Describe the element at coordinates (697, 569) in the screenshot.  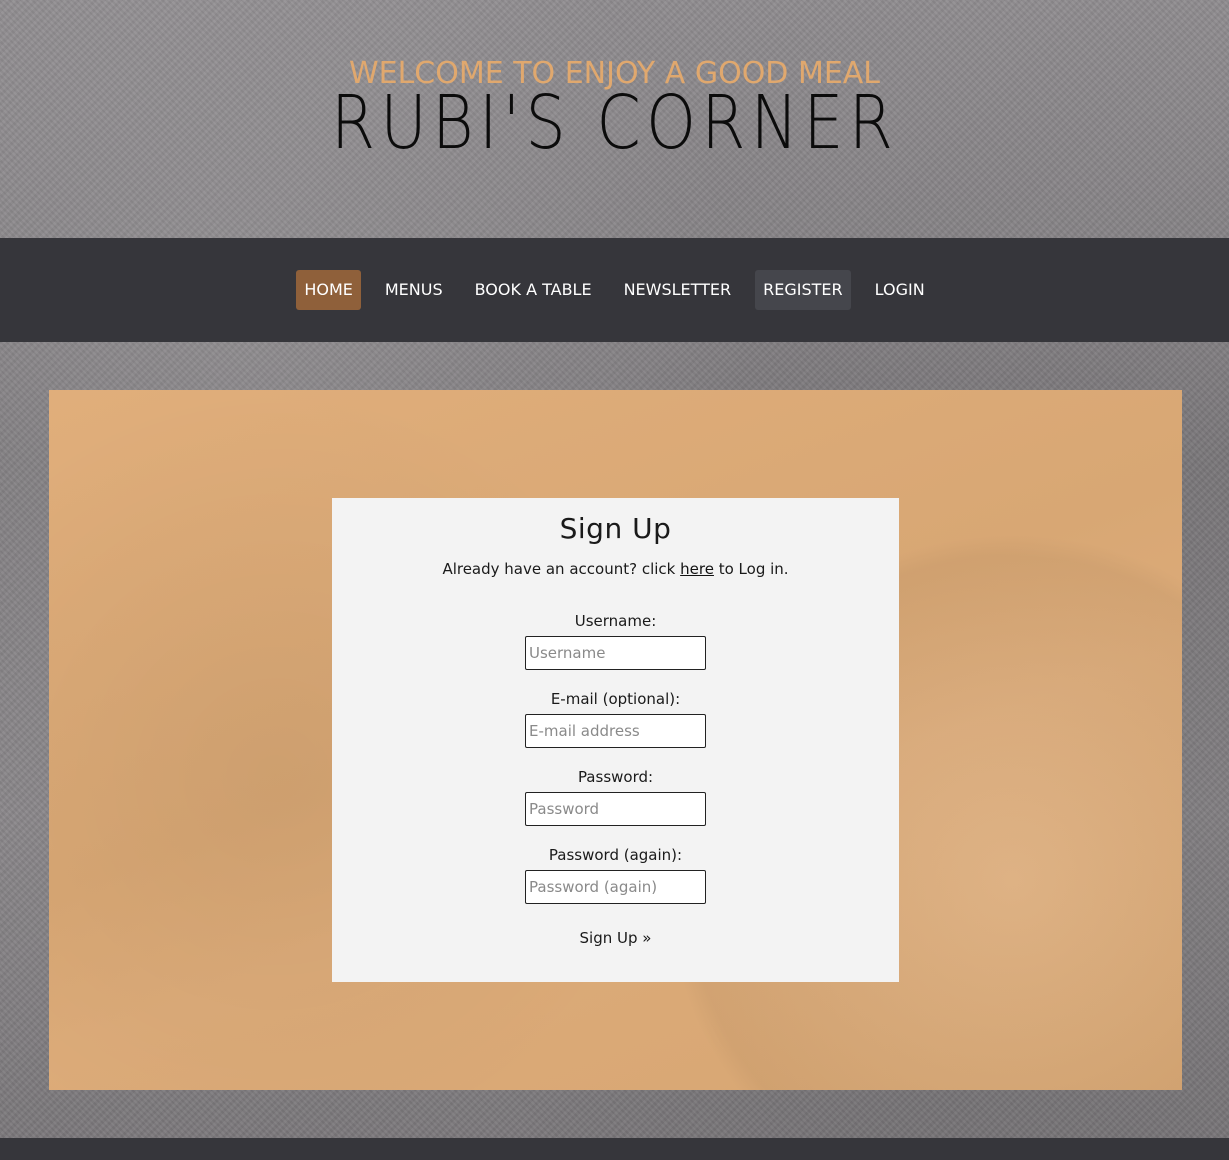
I see `login-here-link: here` at that location.